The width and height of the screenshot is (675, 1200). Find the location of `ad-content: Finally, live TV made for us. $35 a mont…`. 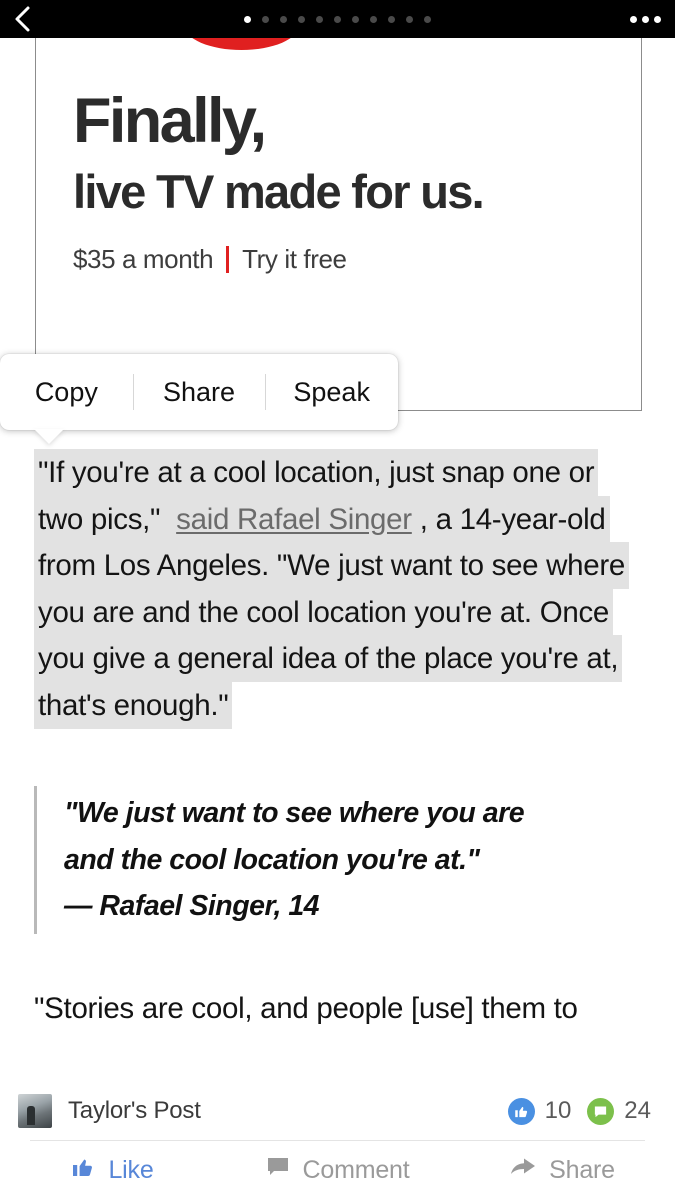

ad-content: Finally, live TV made for us. $35 a mont… is located at coordinates (349, 182).